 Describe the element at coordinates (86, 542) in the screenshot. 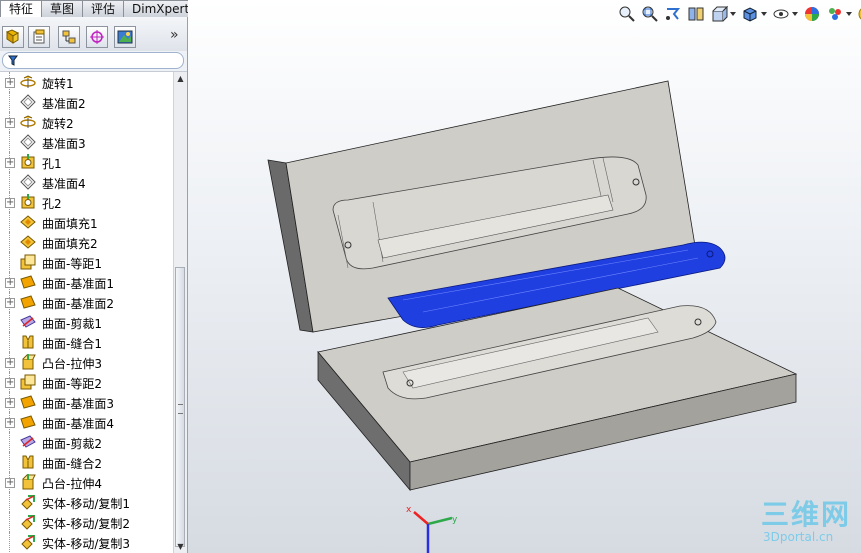

I see `tree-item: 实体-移动/复制3` at that location.